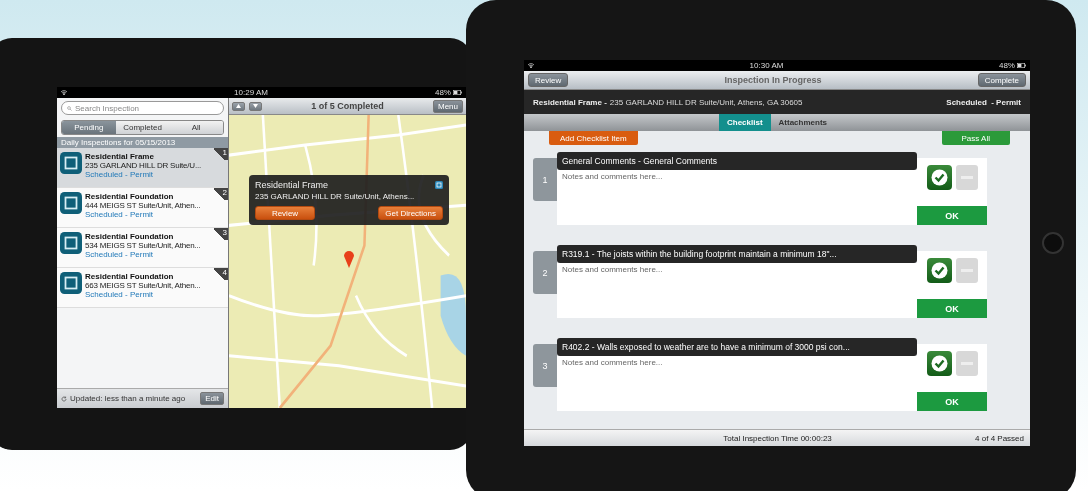 The width and height of the screenshot is (1088, 491). I want to click on passed-summary: 4 of 4 Passed, so click(999, 438).